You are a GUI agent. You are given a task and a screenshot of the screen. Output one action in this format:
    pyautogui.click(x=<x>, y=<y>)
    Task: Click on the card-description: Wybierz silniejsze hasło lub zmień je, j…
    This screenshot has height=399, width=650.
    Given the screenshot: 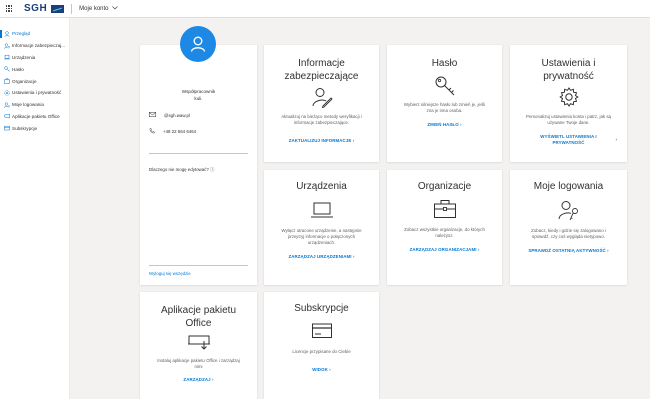 What is the action you would take?
    pyautogui.click(x=444, y=107)
    